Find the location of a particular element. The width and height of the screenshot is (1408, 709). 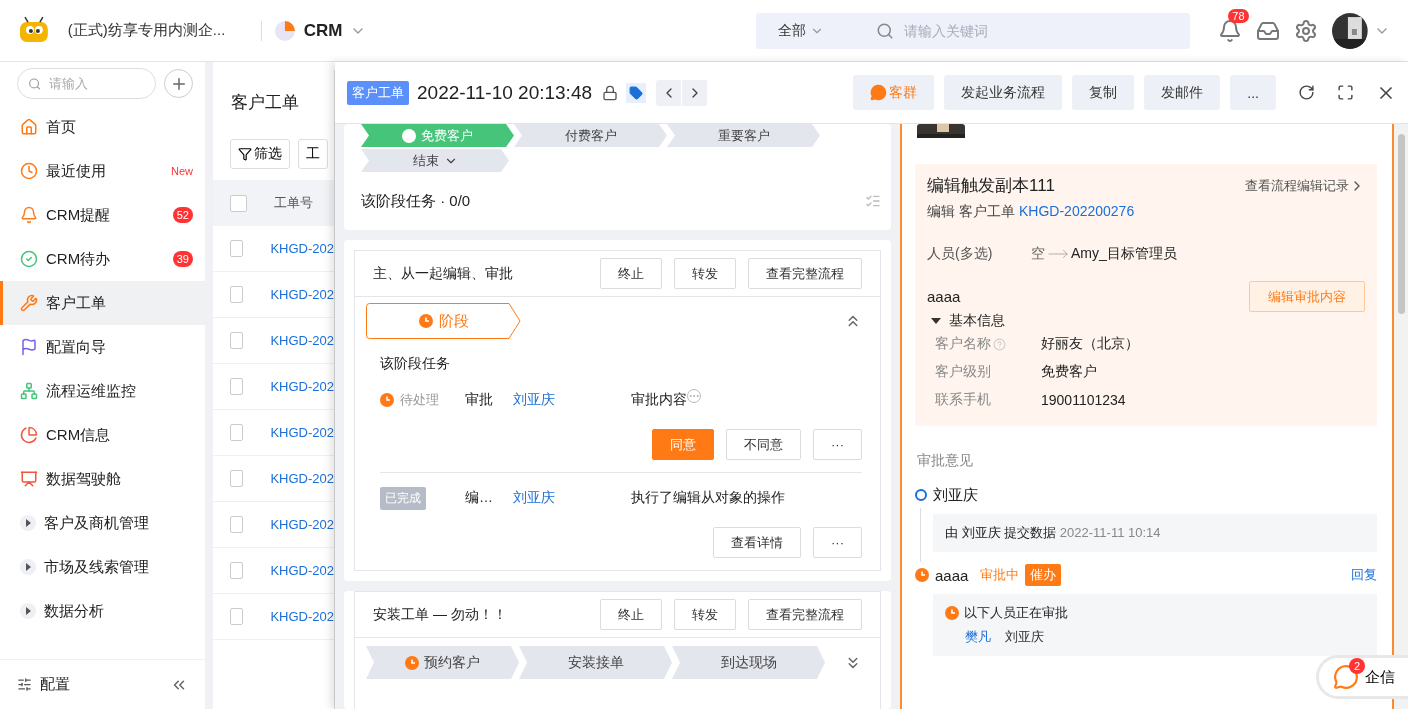

sidebar-item: CRM信息 is located at coordinates (102, 435).